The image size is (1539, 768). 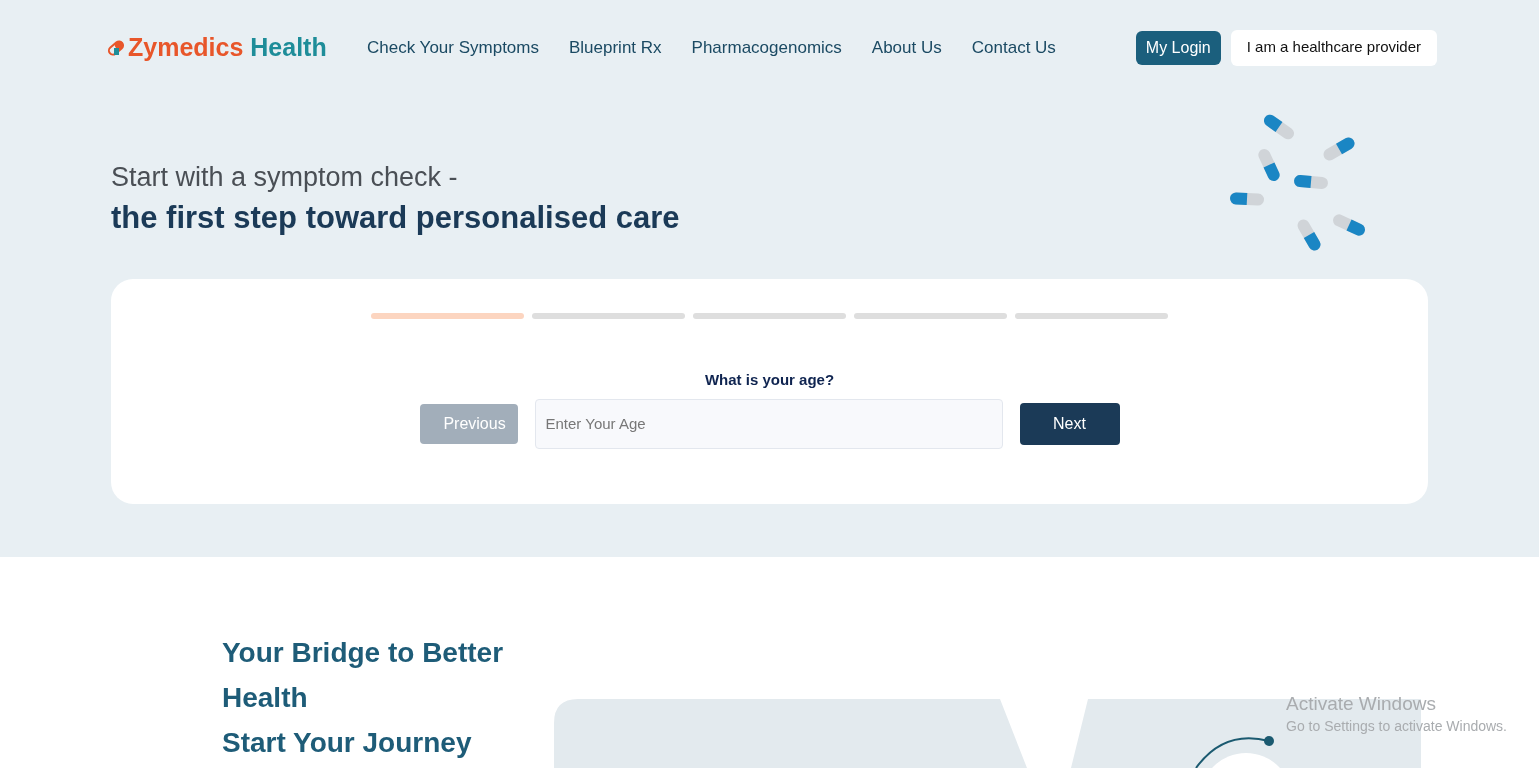 What do you see at coordinates (1361, 704) in the screenshot?
I see `activation-notice-title: Activate Windows` at bounding box center [1361, 704].